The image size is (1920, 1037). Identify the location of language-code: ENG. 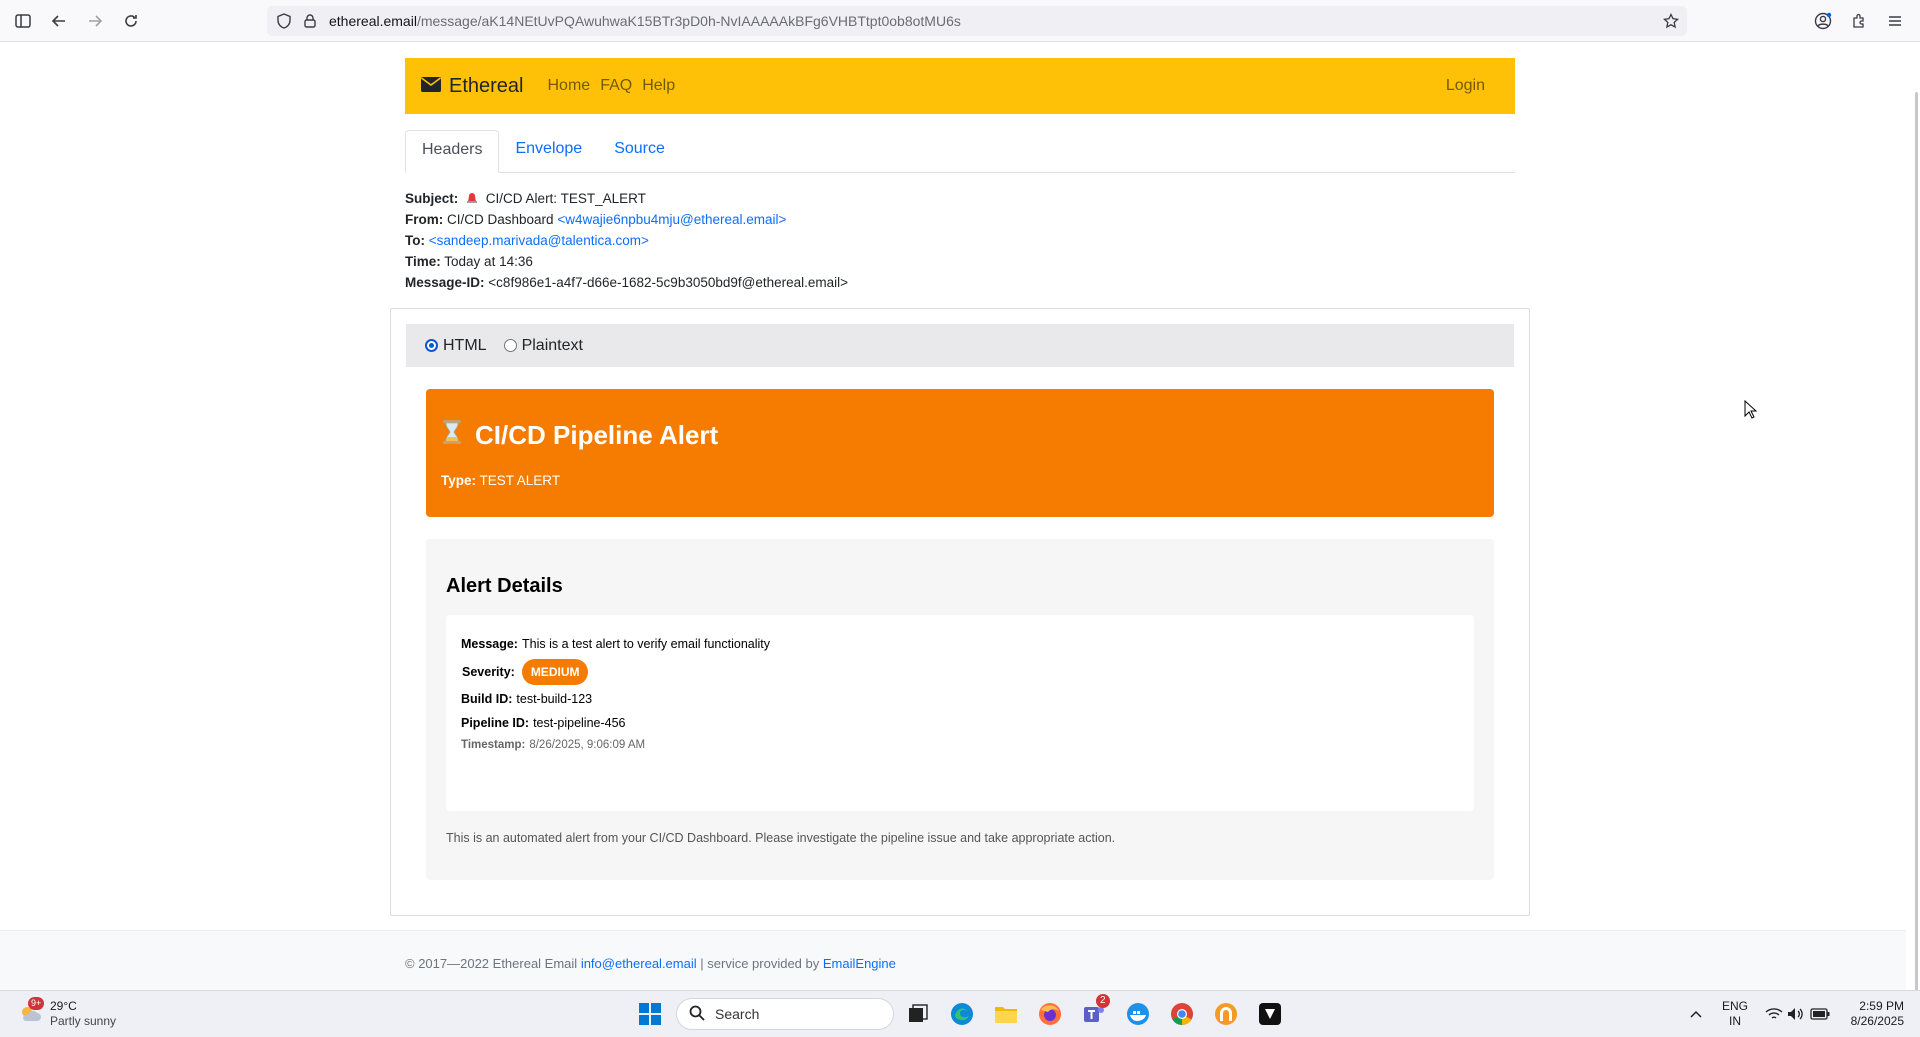
(1735, 1006).